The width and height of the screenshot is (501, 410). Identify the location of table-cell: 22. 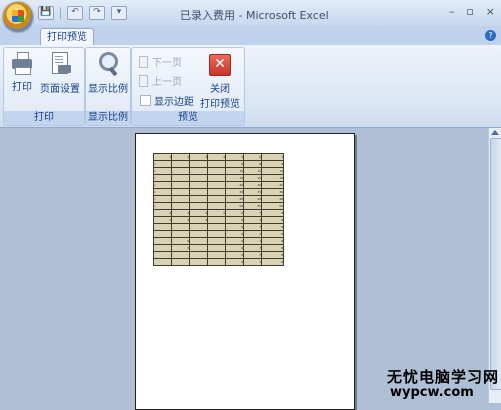
(252, 185).